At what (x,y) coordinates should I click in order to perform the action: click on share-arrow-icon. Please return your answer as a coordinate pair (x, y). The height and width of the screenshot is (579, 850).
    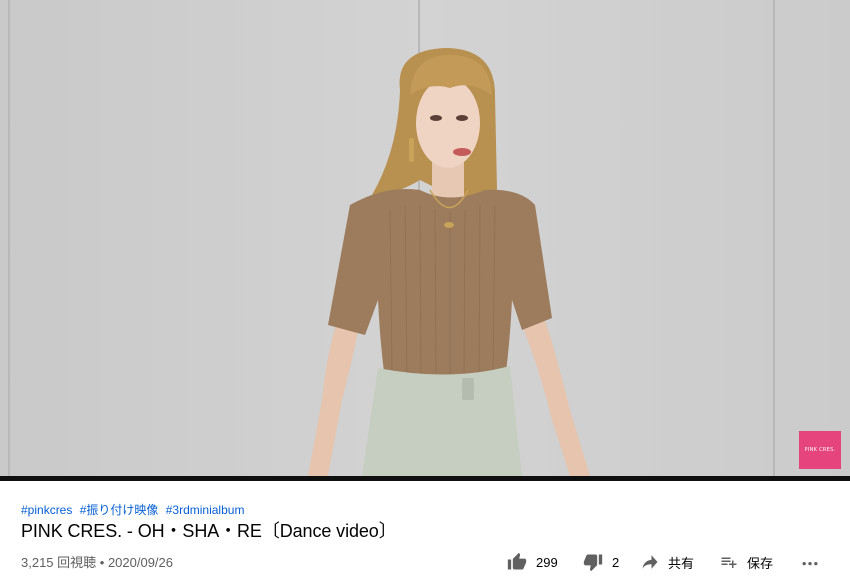
    Looking at the image, I should click on (650, 562).